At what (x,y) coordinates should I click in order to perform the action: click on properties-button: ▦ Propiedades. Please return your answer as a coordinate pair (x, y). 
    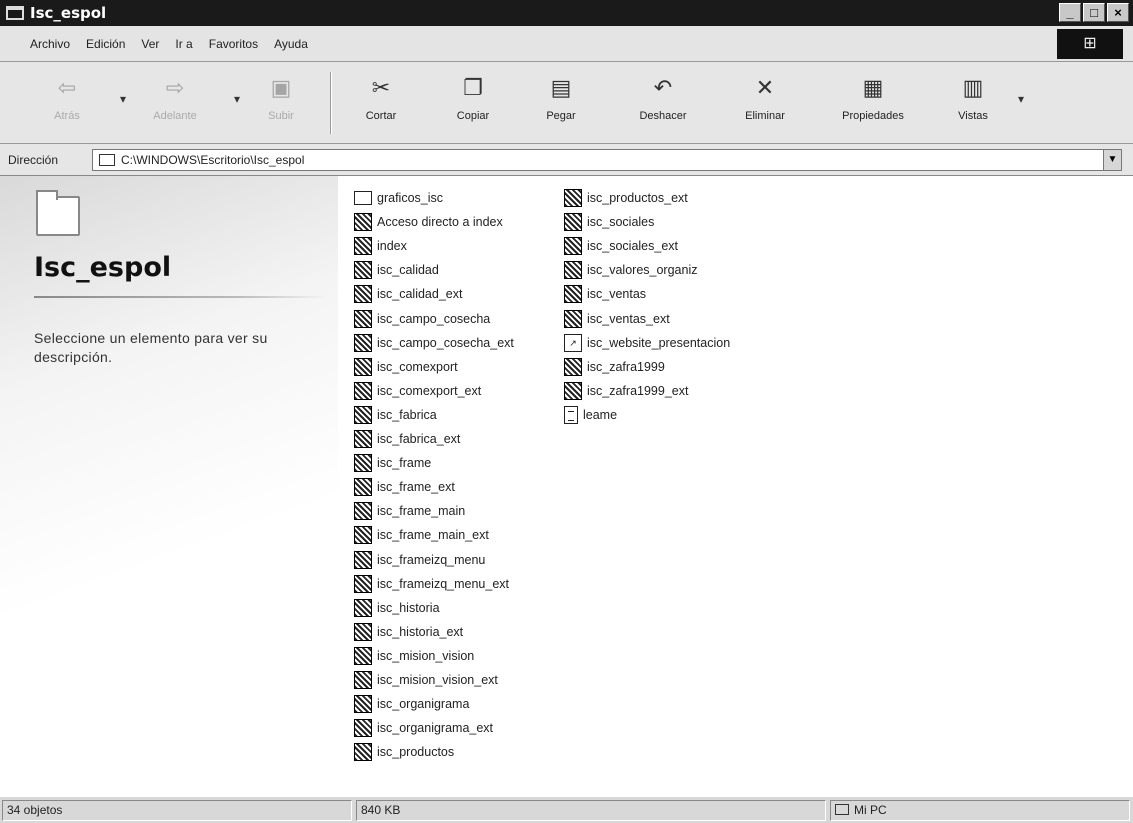
    Looking at the image, I should click on (873, 98).